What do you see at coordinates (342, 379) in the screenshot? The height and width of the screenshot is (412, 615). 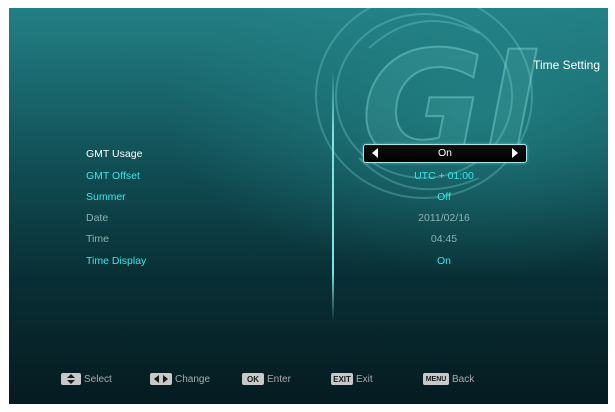 I see `exit-key-icon: EXIT` at bounding box center [342, 379].